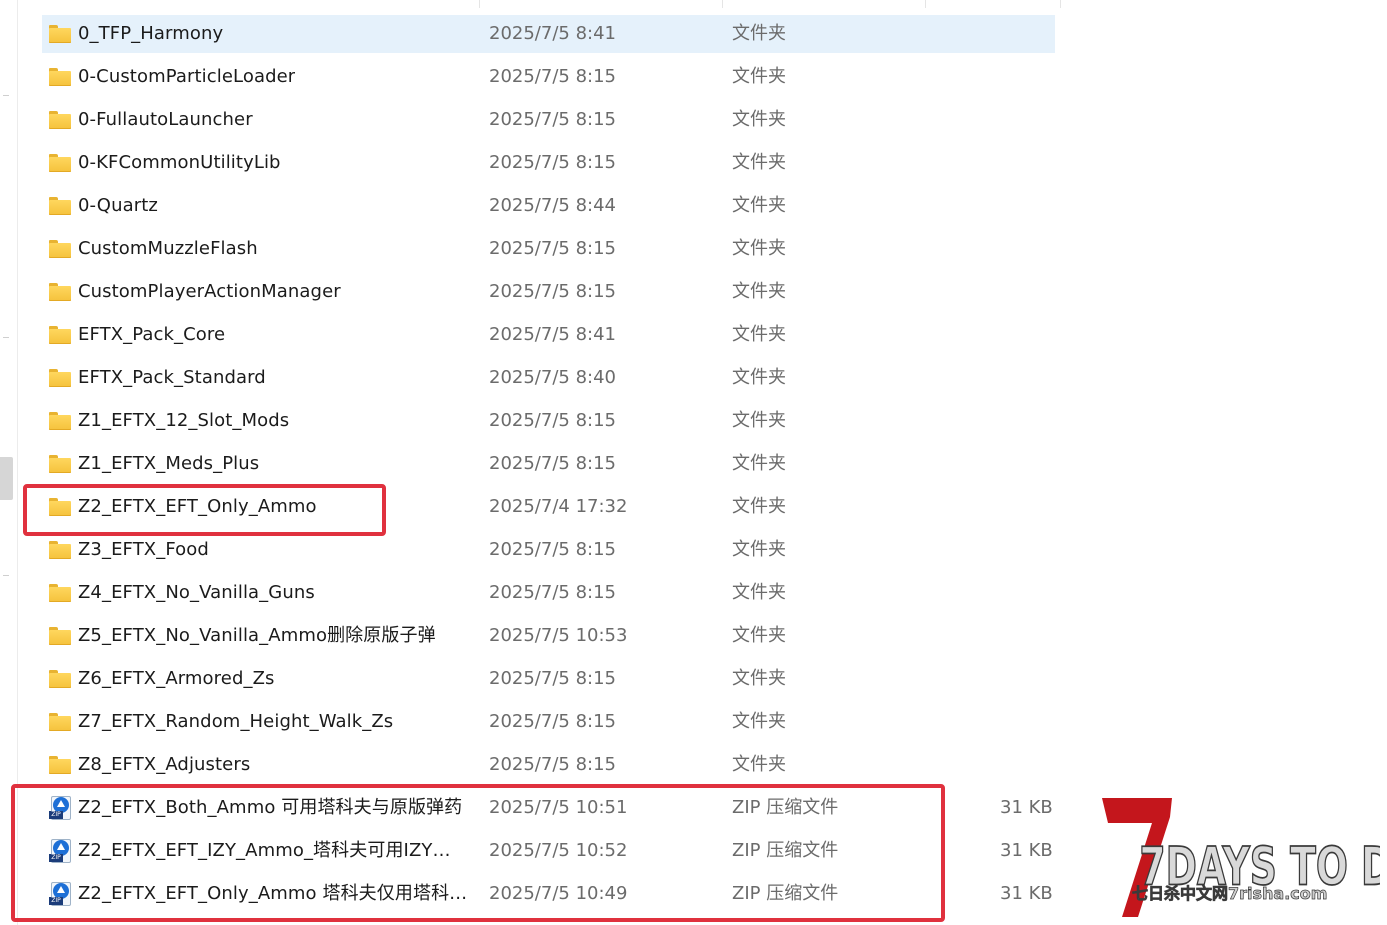 This screenshot has height=925, width=1387. Describe the element at coordinates (196, 592) in the screenshot. I see `file-name: Z4_EFTX_No_Vanilla_Guns` at that location.